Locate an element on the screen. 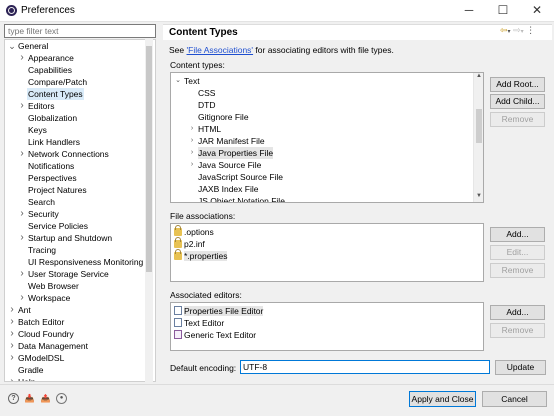 The width and height of the screenshot is (554, 416). update-button: Update is located at coordinates (520, 367).